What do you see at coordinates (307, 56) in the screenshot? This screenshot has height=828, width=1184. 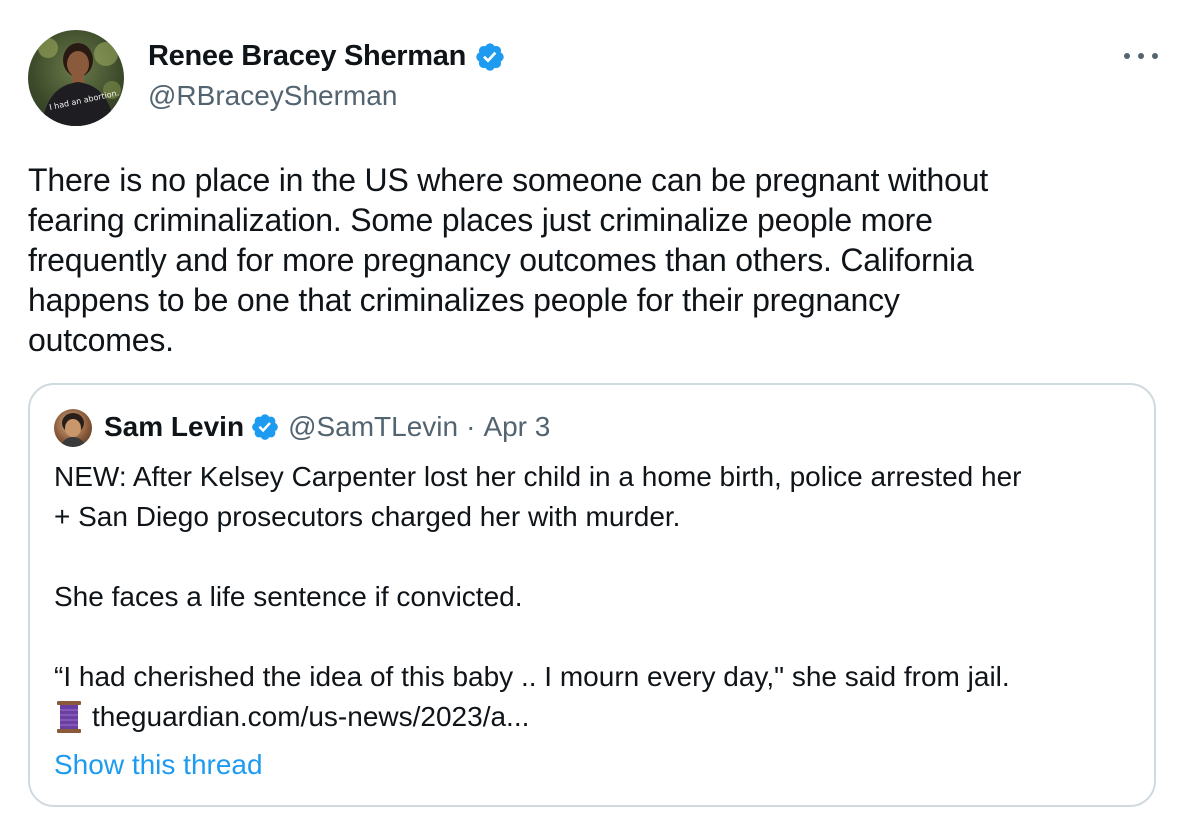 I see `author-name: Renee Bracey Sherman` at bounding box center [307, 56].